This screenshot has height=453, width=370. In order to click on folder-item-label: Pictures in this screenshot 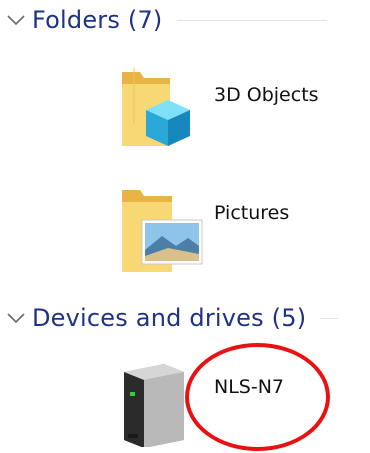, I will do `click(252, 213)`.